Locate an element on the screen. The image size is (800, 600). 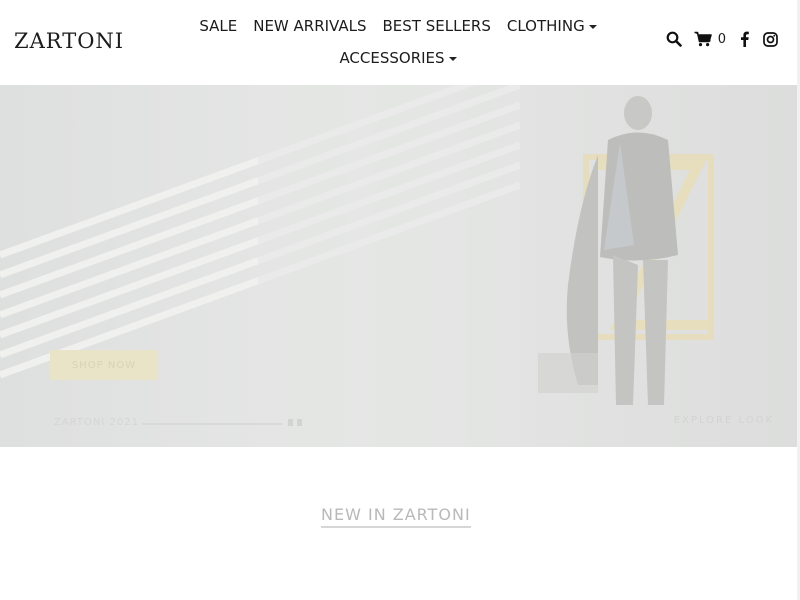
nav-item-clothing: CLOTHING is located at coordinates (552, 26).